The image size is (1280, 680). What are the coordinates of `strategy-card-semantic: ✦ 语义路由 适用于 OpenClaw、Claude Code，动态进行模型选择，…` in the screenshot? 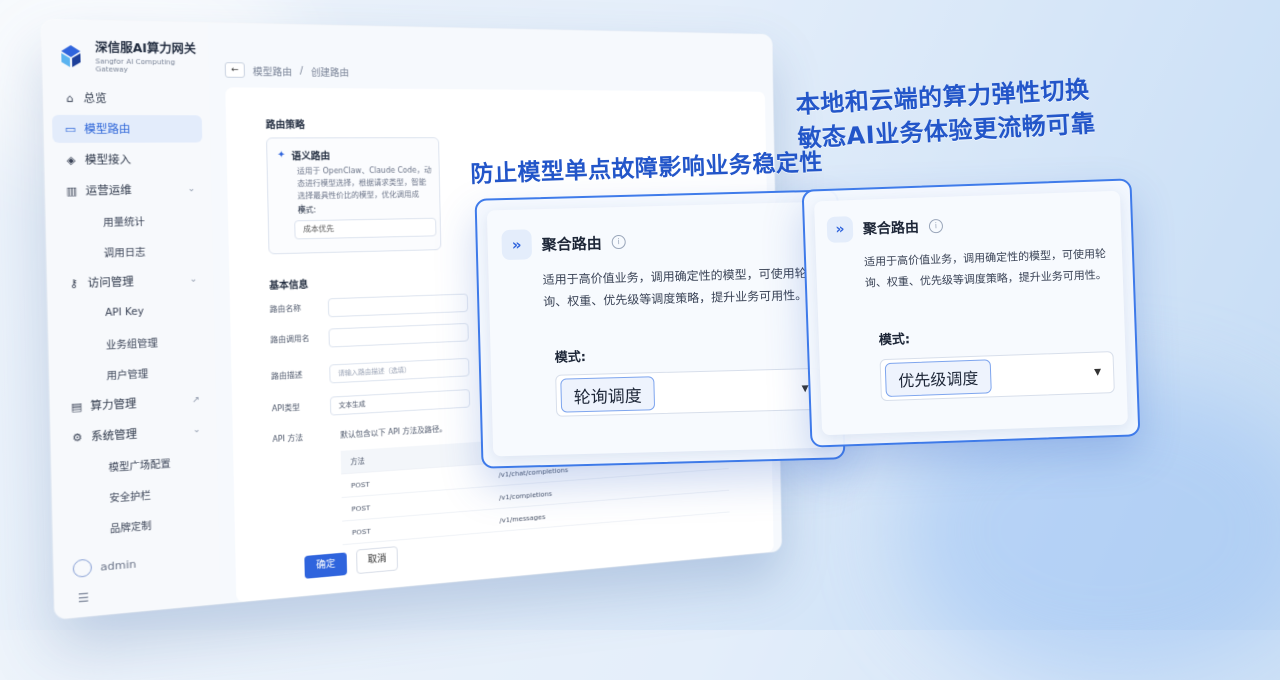 It's located at (354, 196).